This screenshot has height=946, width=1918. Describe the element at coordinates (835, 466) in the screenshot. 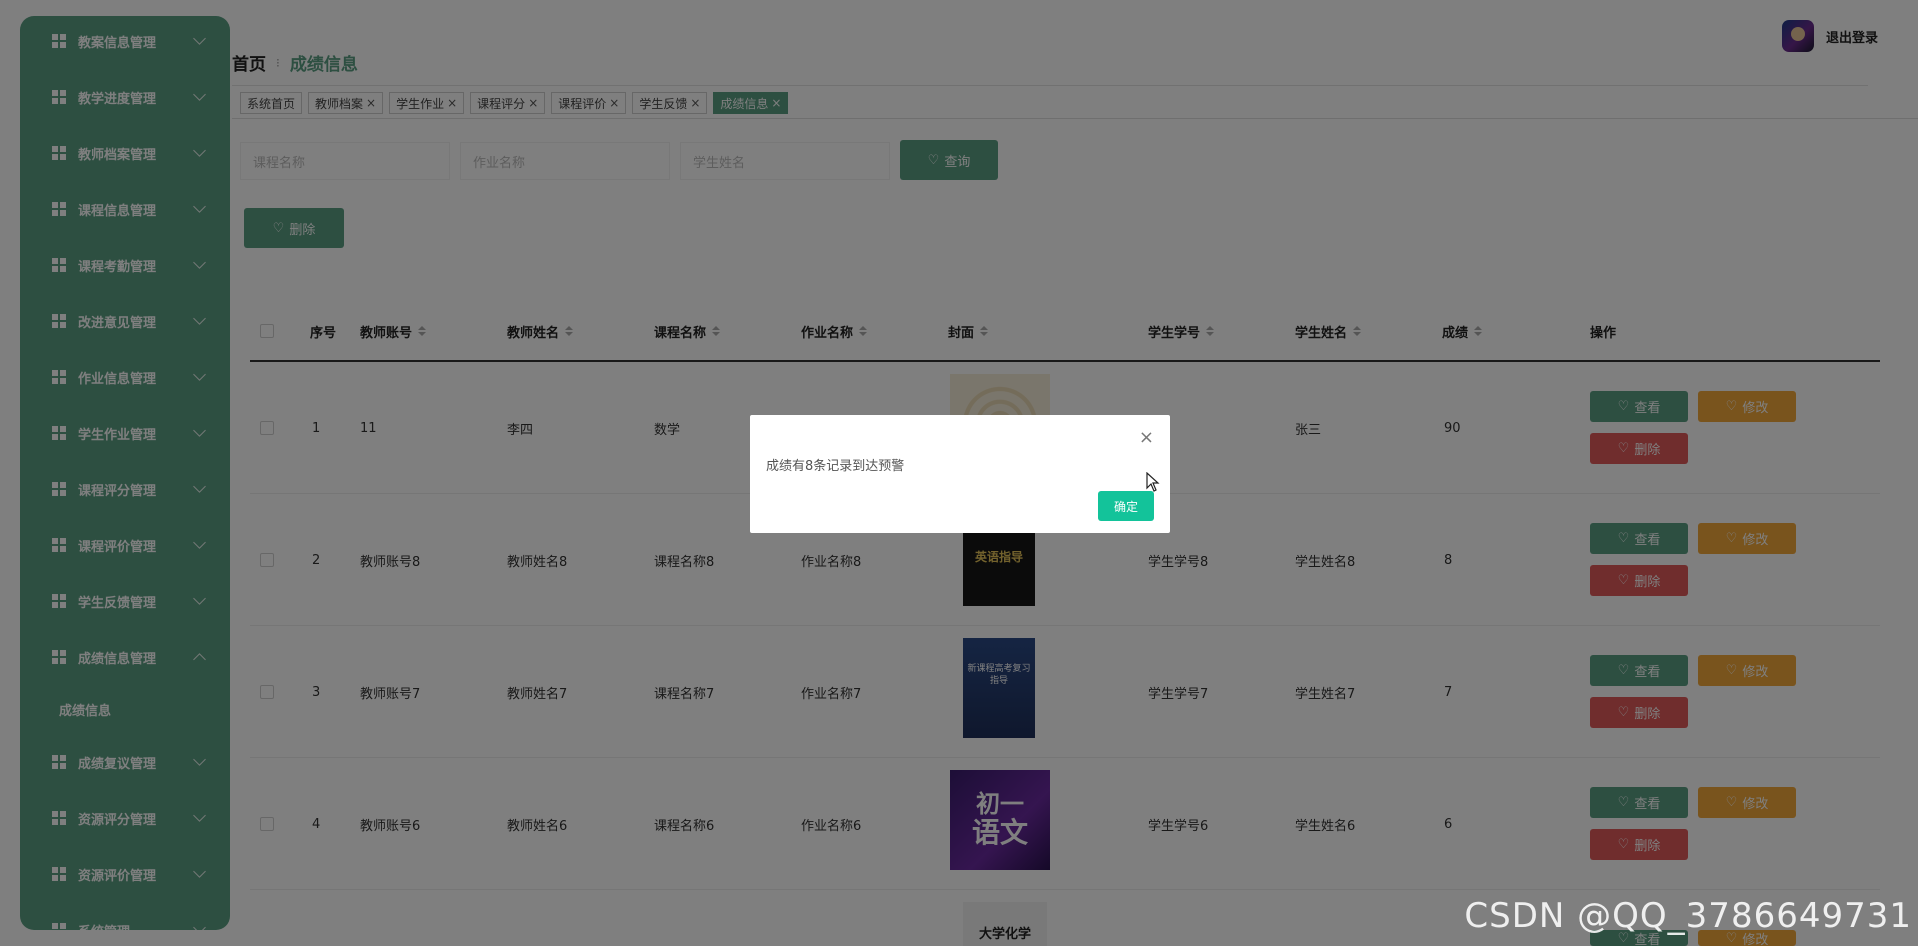

I see `dialog-message: 成绩有8条记录到达预警` at that location.